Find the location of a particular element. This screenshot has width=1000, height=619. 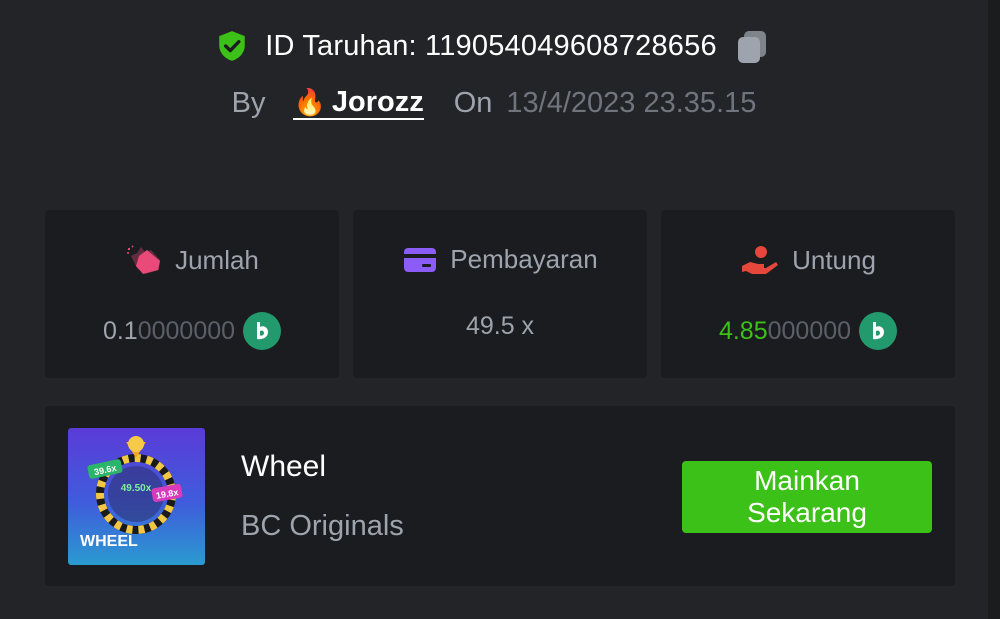

scrollbar-track is located at coordinates (994, 309).